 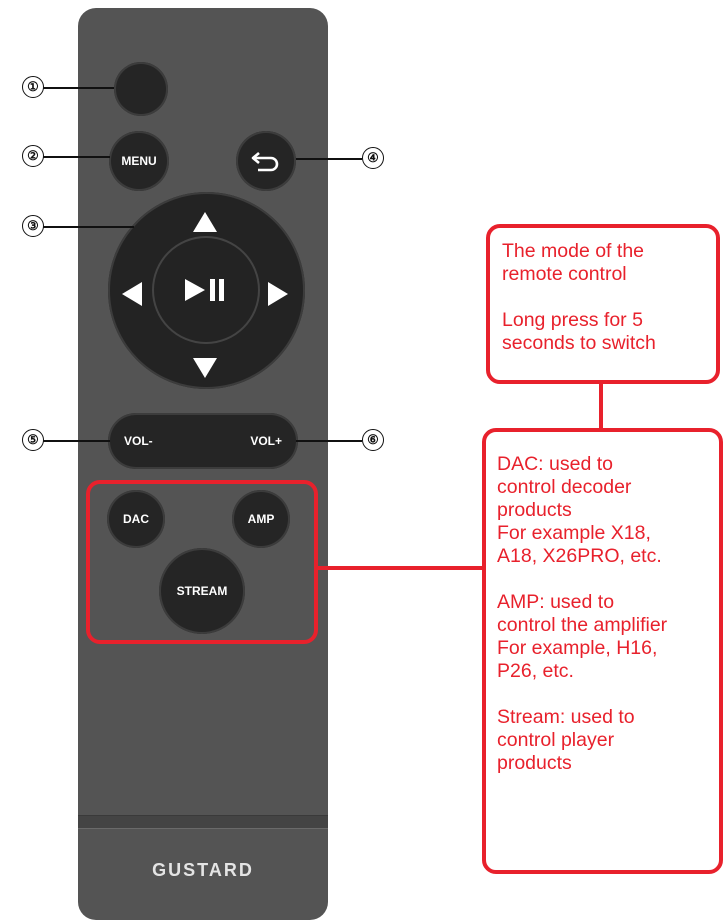 What do you see at coordinates (574, 533) in the screenshot?
I see `details-note-line: For example X18,` at bounding box center [574, 533].